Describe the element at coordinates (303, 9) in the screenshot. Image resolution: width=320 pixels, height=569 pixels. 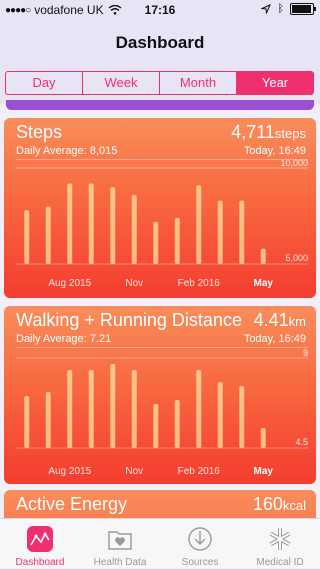
I see `battery-icon` at that location.